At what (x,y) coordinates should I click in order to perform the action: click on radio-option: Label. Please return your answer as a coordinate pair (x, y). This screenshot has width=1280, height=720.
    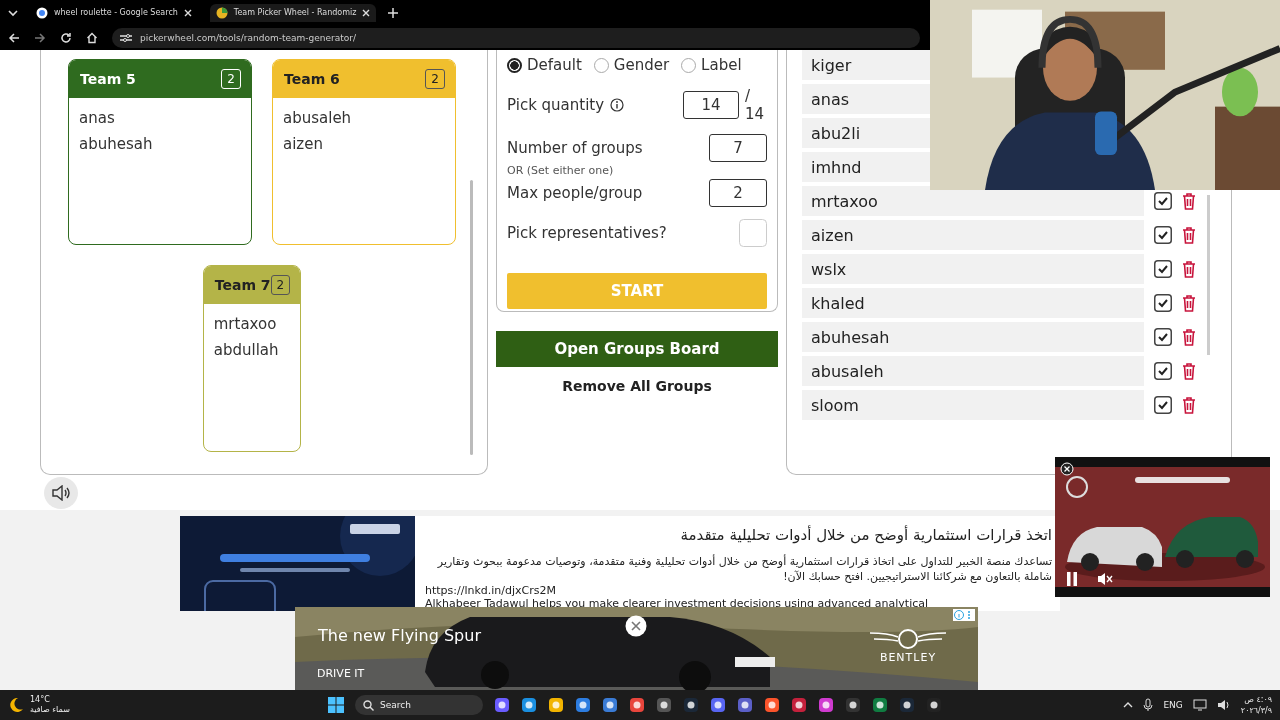
    Looking at the image, I should click on (711, 65).